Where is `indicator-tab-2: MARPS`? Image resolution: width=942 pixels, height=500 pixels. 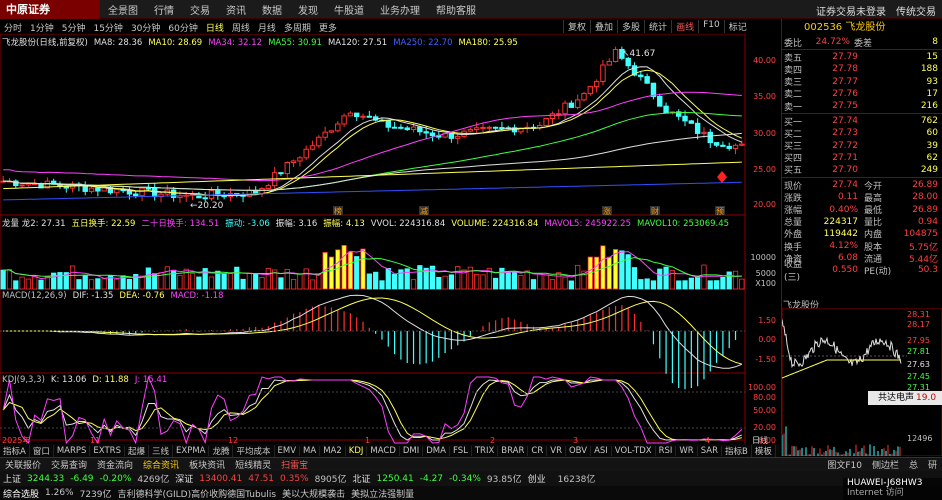 indicator-tab-2: MARPS is located at coordinates (72, 450).